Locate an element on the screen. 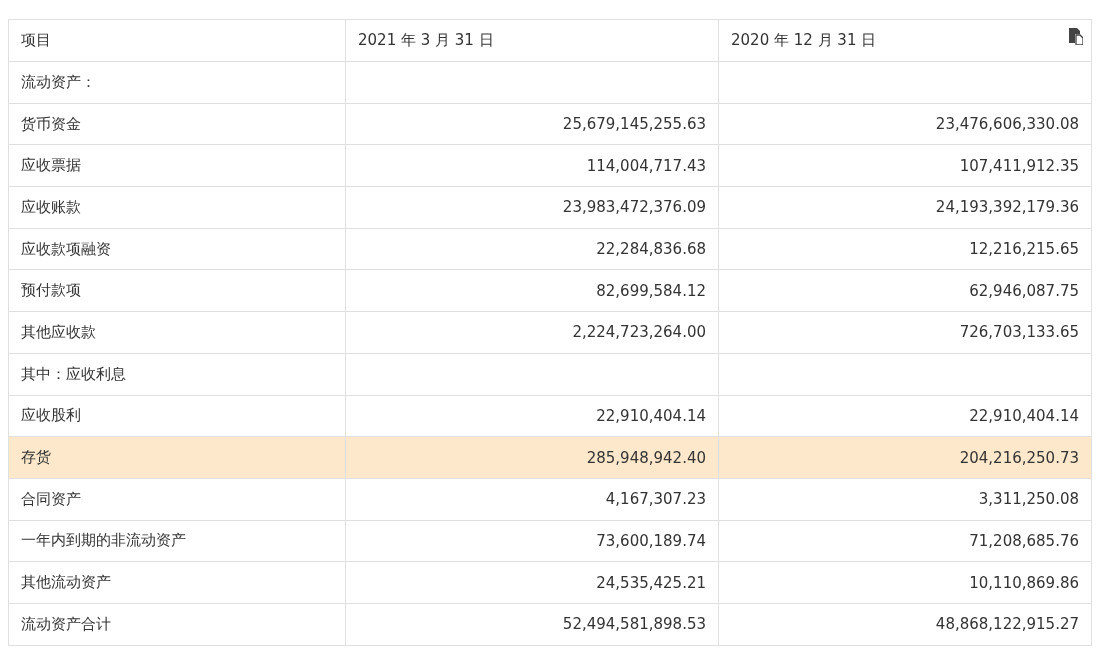  table-cell: 25,679,145,255.63 is located at coordinates (532, 124).